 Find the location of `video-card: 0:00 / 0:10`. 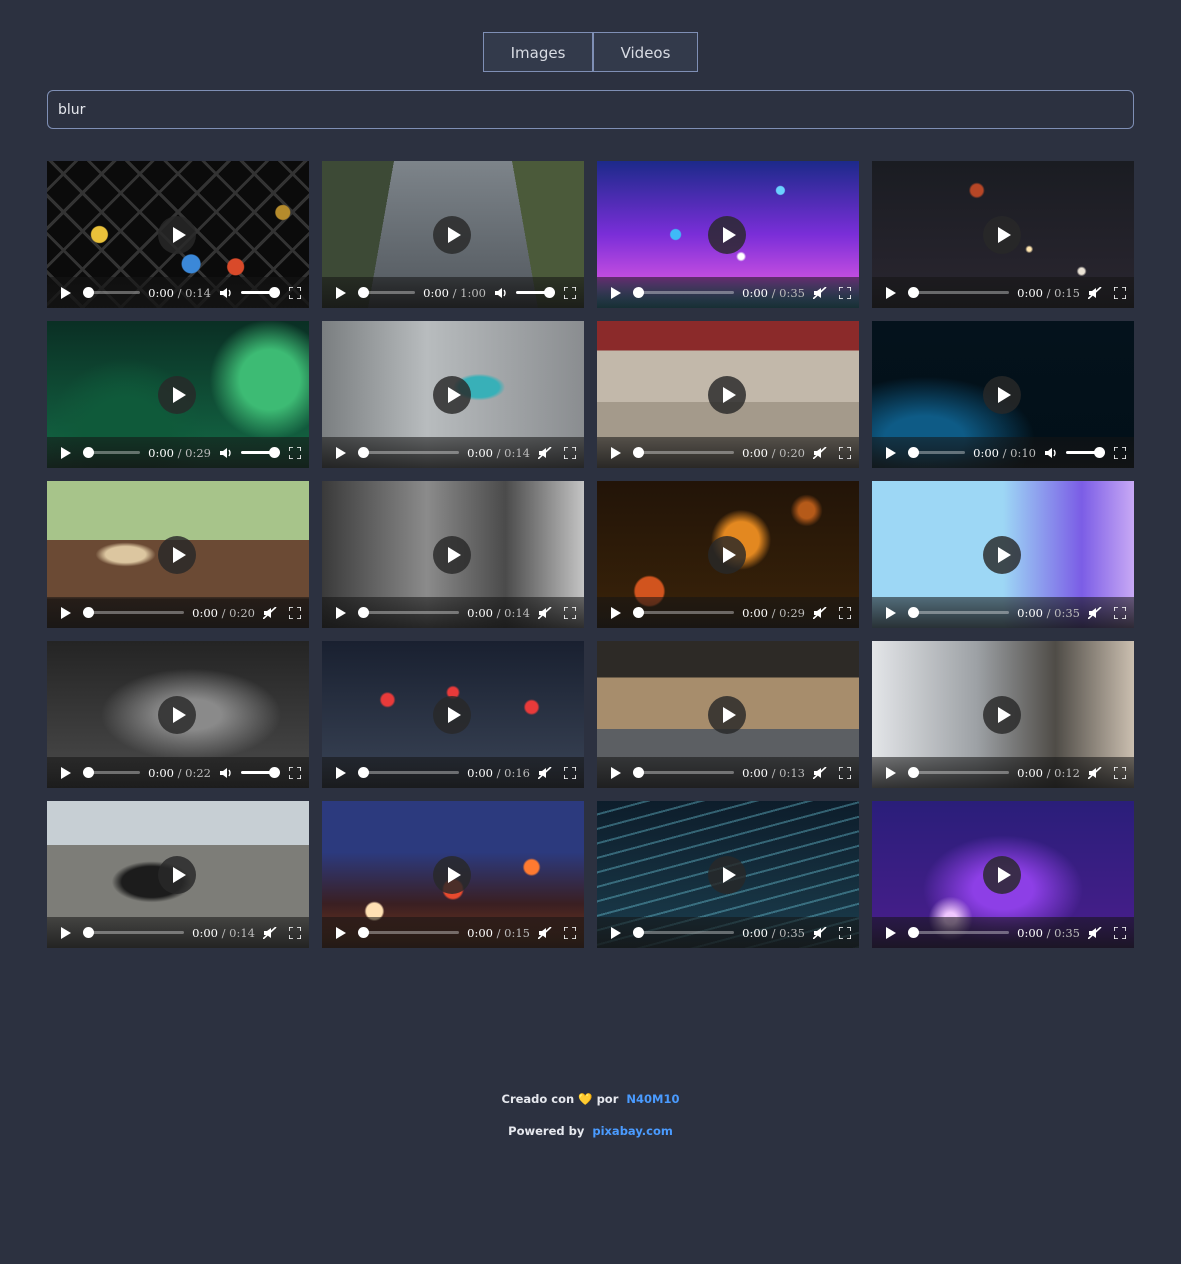

video-card: 0:00 / 0:10 is located at coordinates (1003, 394).